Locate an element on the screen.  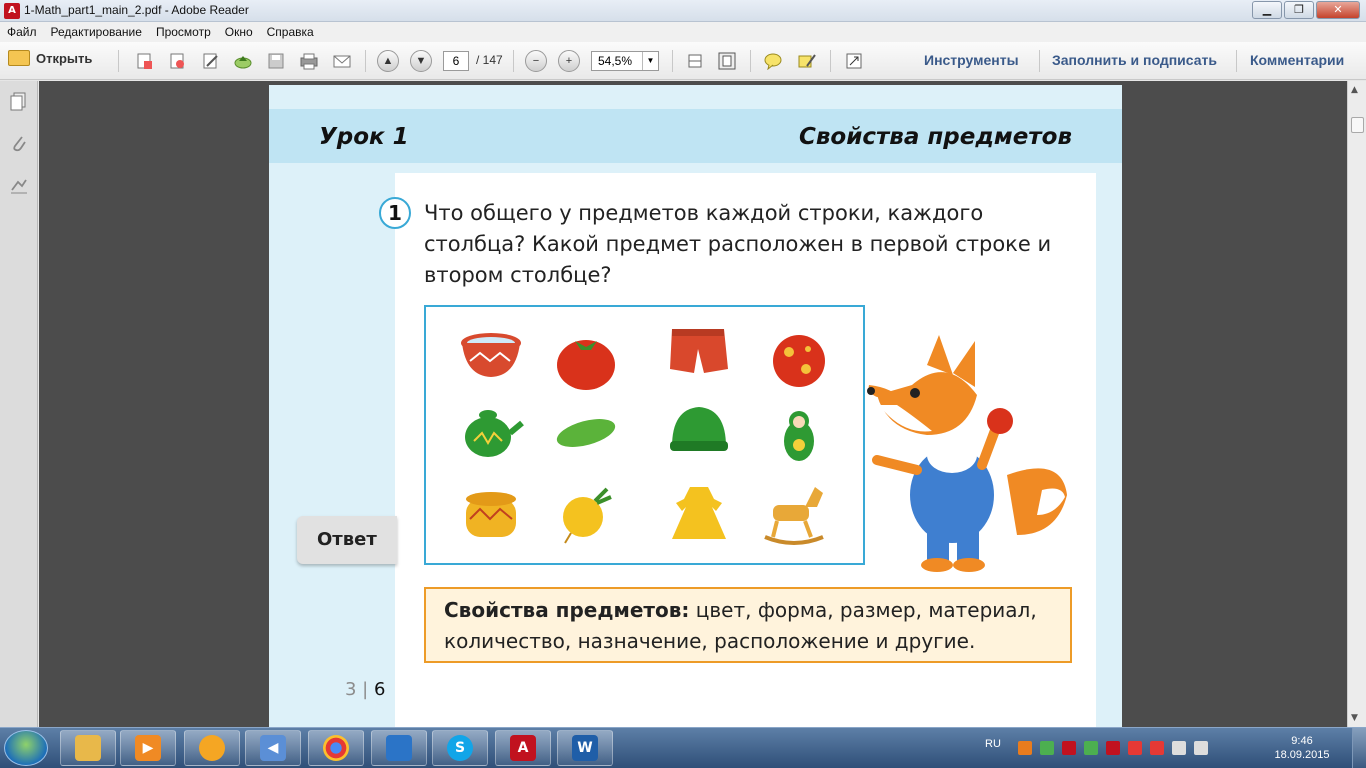
taskbar: ▶ ◀ S A W RU 9:46 18.09.2015 is located at coordinates (683, 747).